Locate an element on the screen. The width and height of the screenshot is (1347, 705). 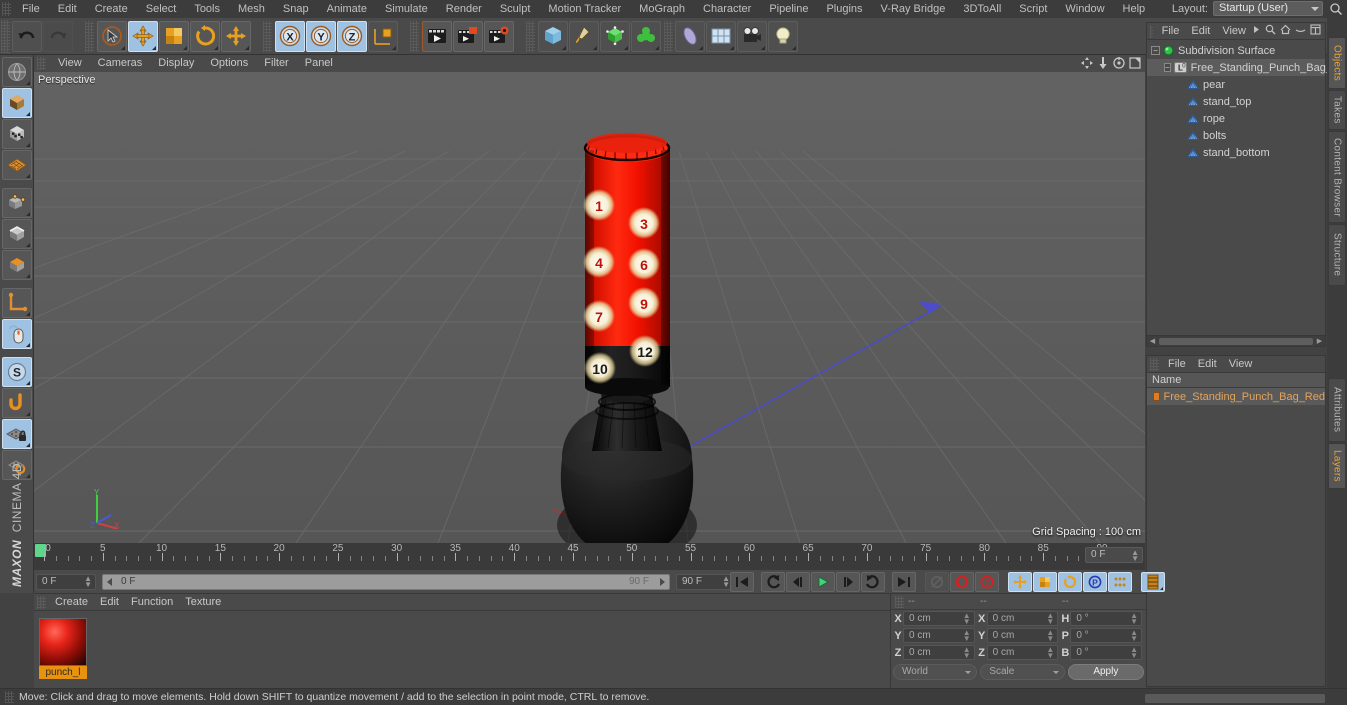
points-mode-button is located at coordinates (16, 203).